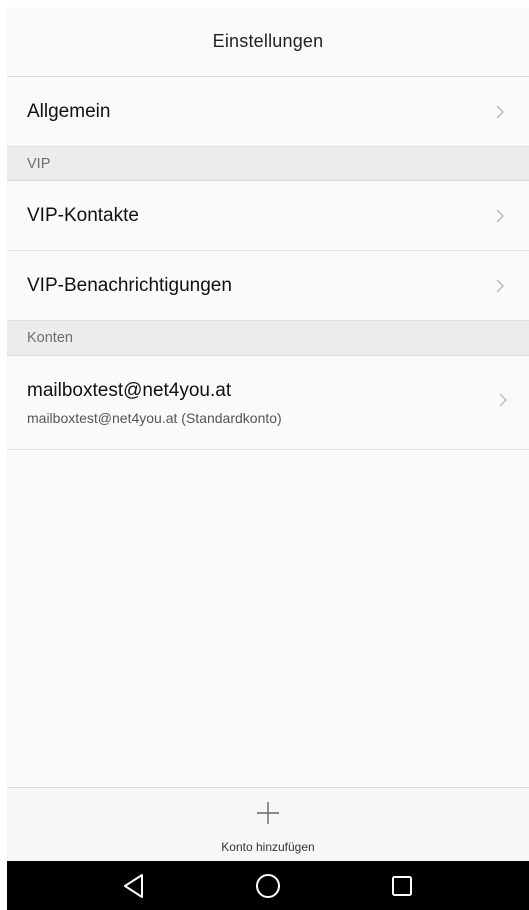  Describe the element at coordinates (134, 886) in the screenshot. I see `back-triangle-icon` at that location.